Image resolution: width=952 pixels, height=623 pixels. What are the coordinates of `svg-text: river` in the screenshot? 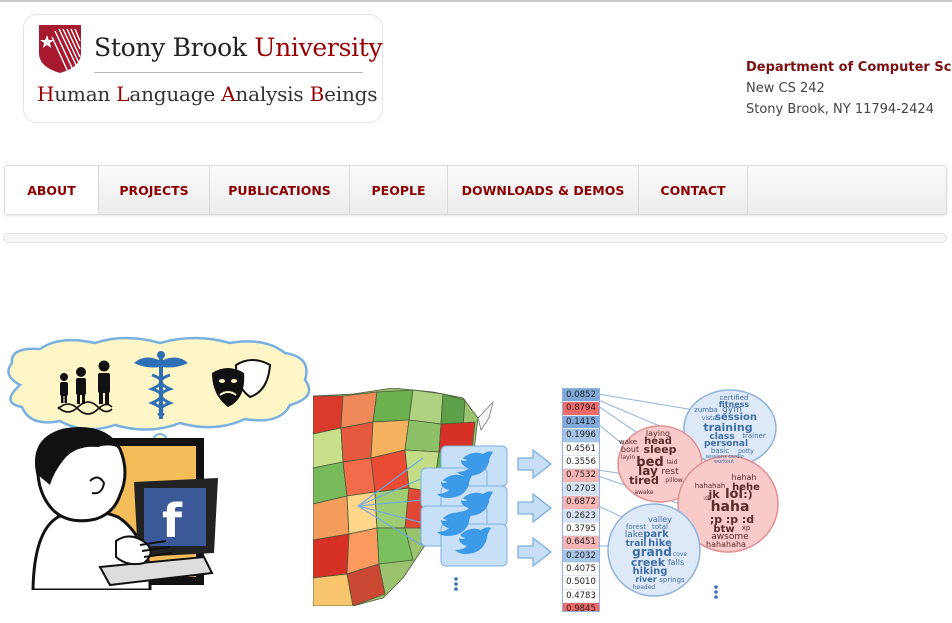 It's located at (645, 579).